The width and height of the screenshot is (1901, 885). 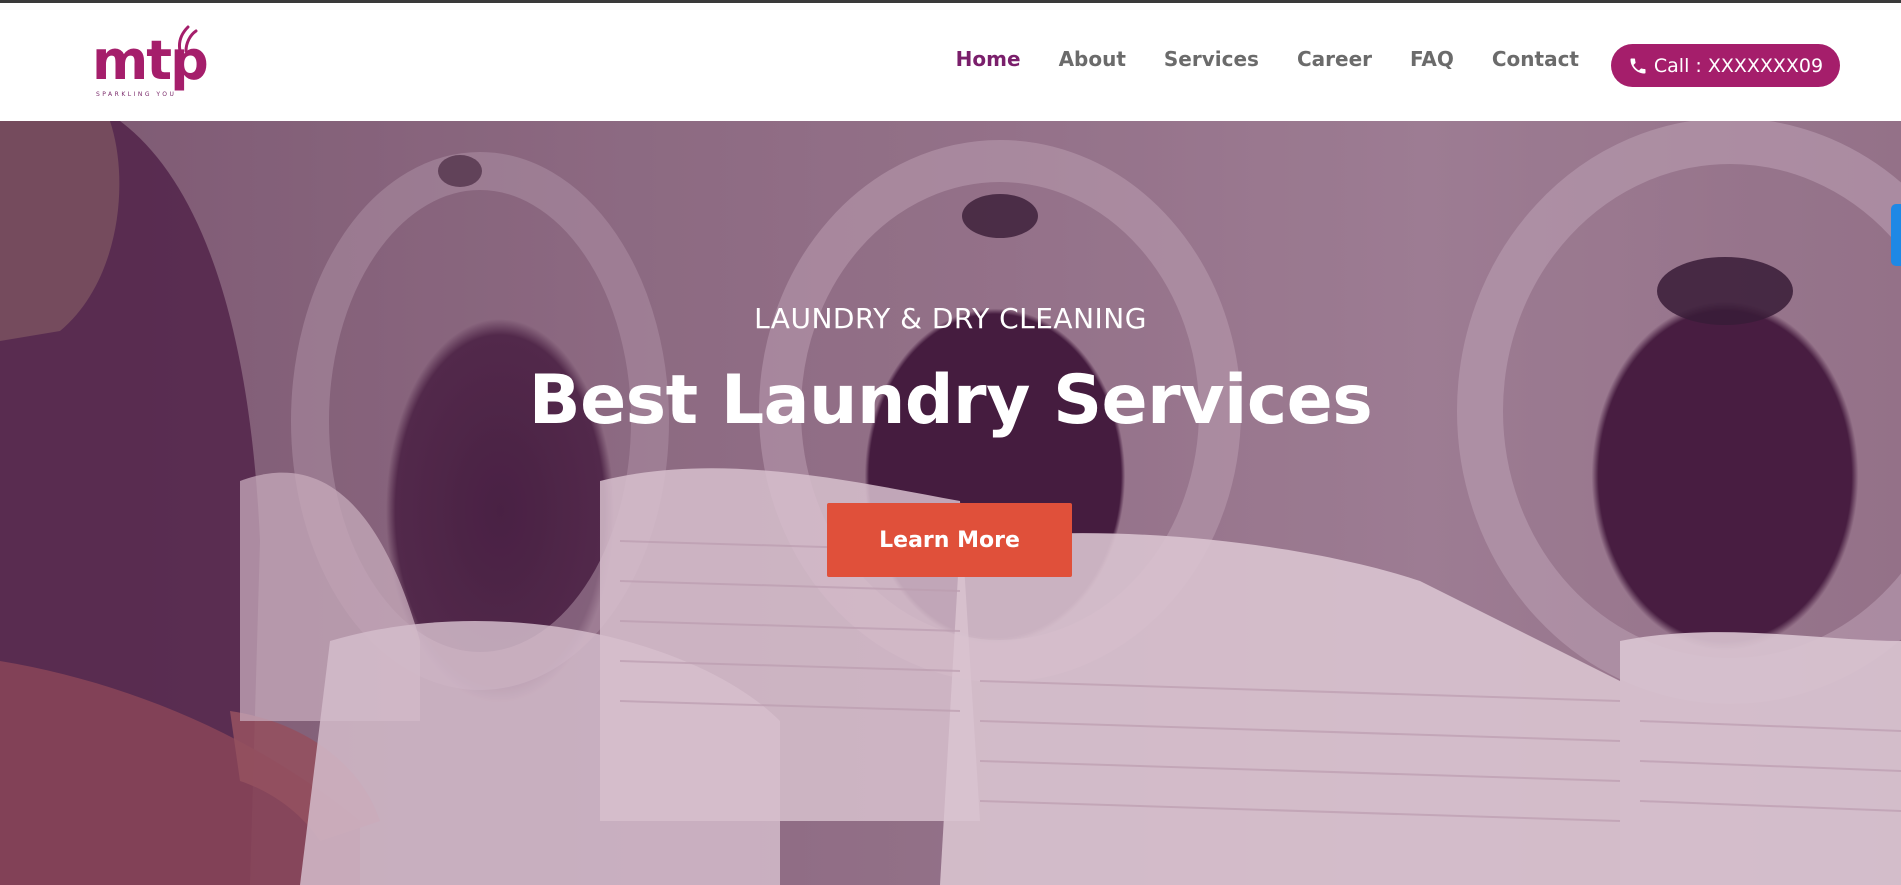 What do you see at coordinates (988, 59) in the screenshot?
I see `nav-home: Home` at bounding box center [988, 59].